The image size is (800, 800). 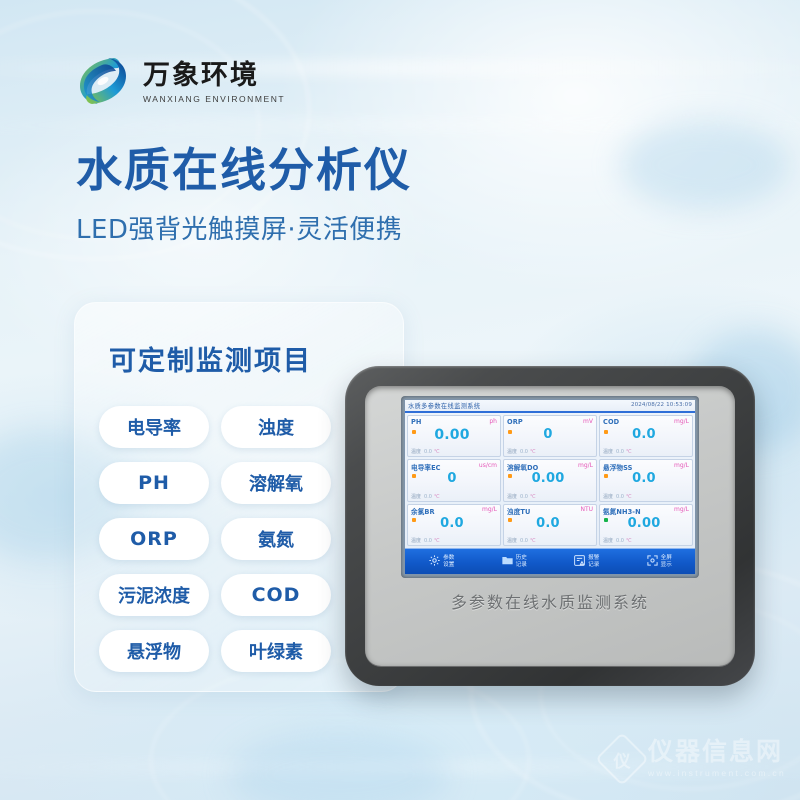 What do you see at coordinates (666, 558) in the screenshot?
I see `toolbar-label-line1: 全屏` at bounding box center [666, 558].